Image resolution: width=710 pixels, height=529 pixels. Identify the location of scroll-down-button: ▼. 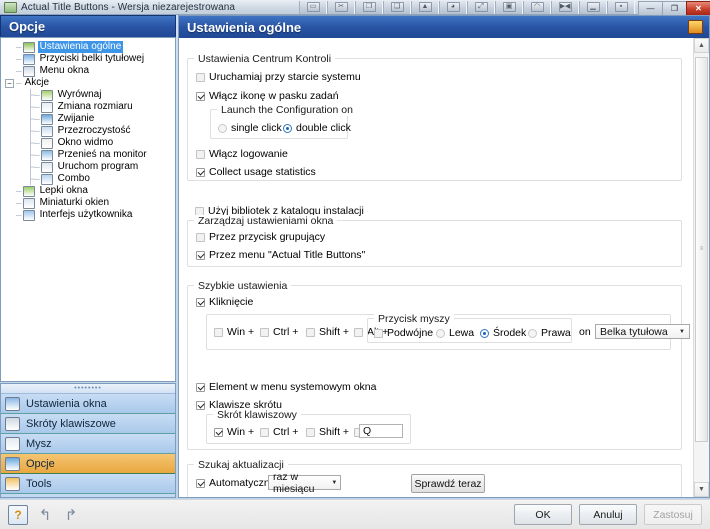
(701, 489).